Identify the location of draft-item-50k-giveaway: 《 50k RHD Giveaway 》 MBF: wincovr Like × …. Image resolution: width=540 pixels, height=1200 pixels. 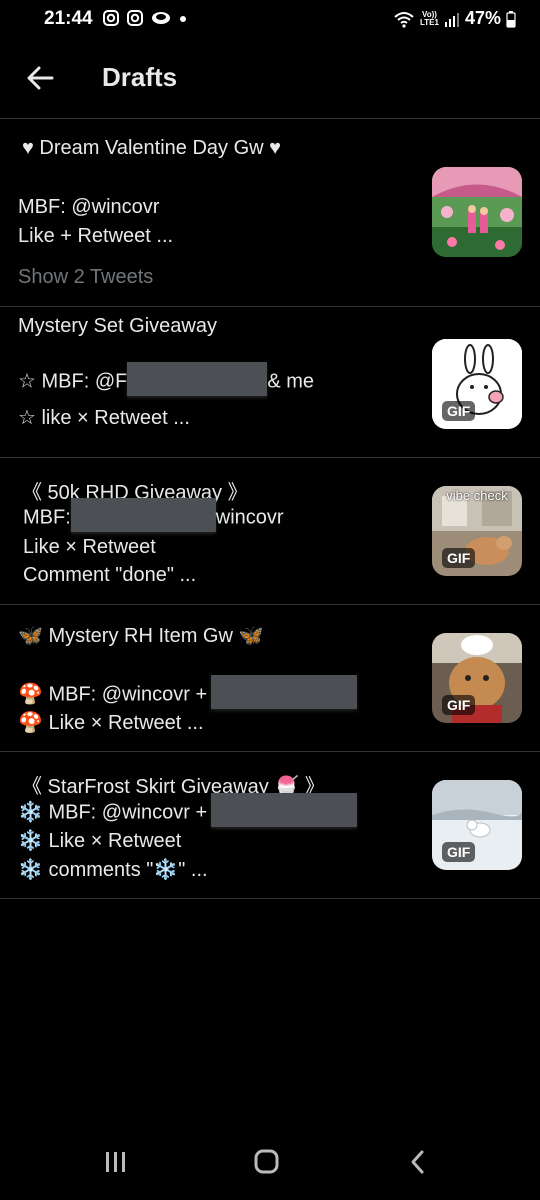
(270, 531).